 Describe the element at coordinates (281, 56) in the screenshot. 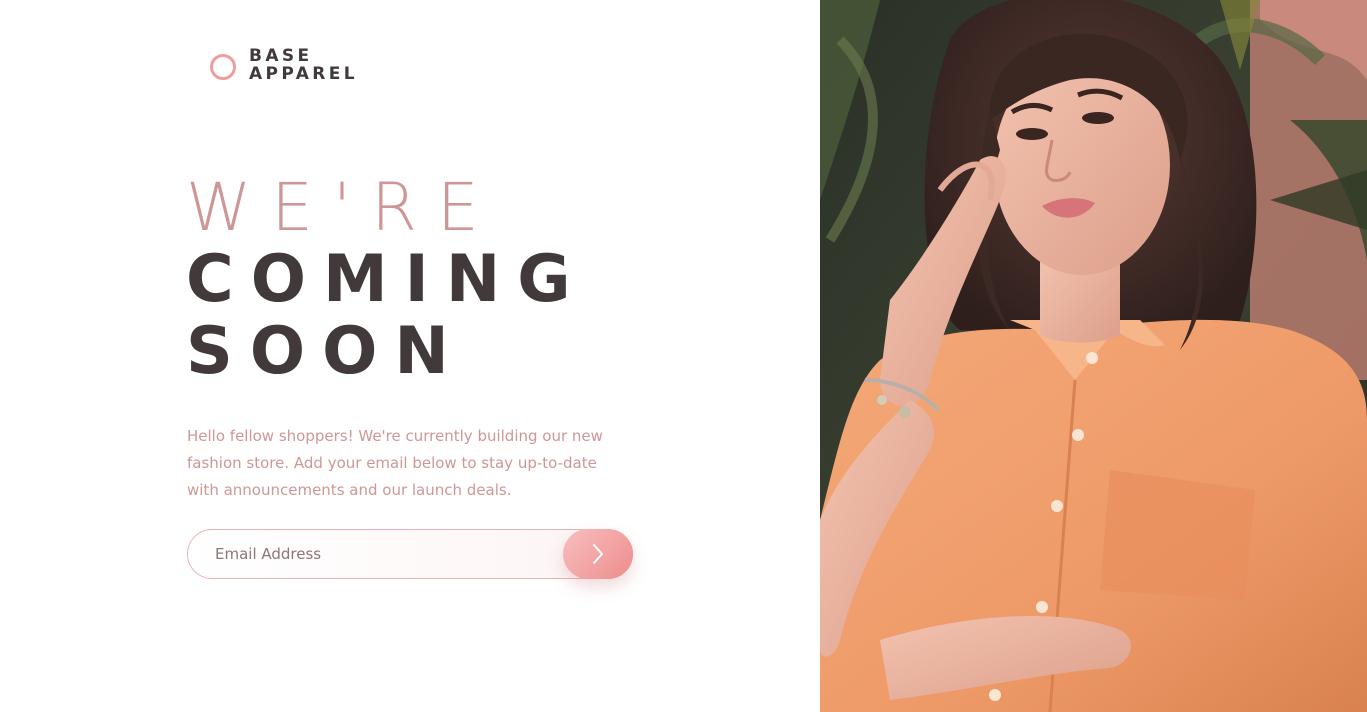

I see `logo-line-base: BASE` at that location.